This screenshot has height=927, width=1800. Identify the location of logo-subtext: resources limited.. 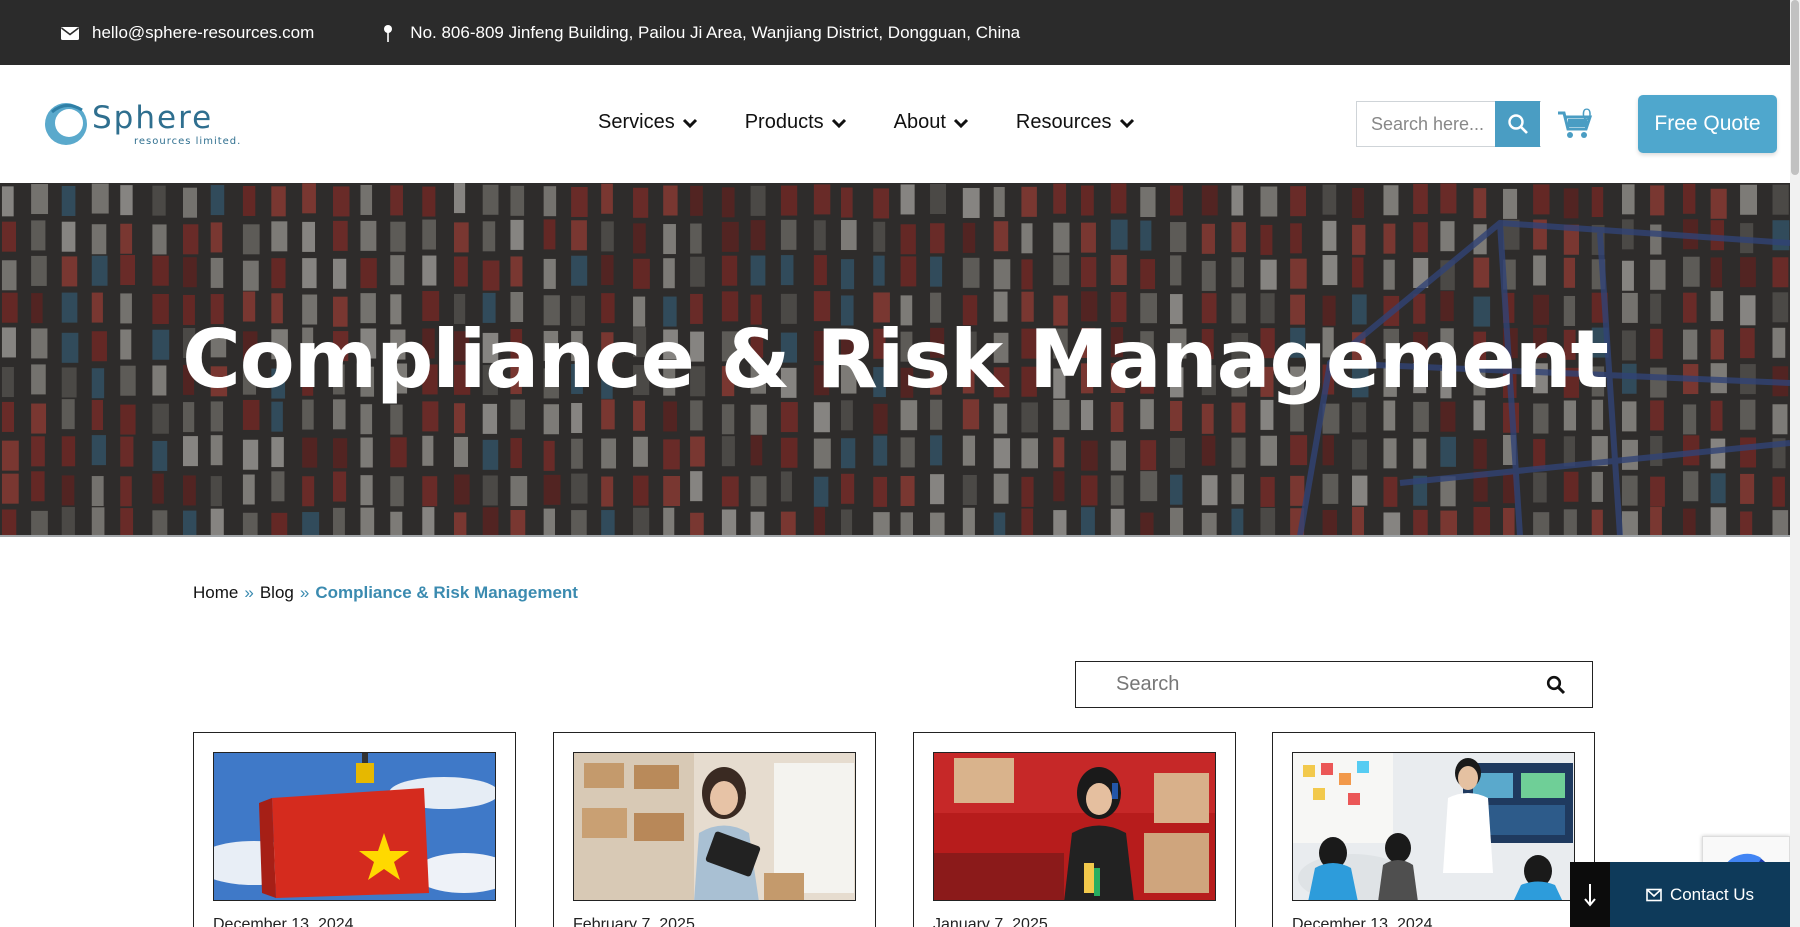
(188, 141).